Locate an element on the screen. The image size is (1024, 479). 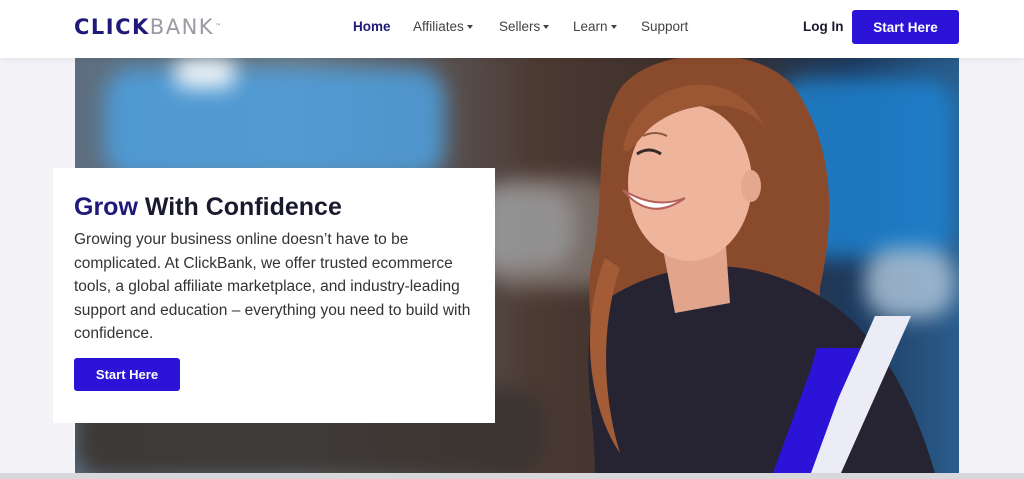
nav-learn-label: Learn is located at coordinates (590, 26).